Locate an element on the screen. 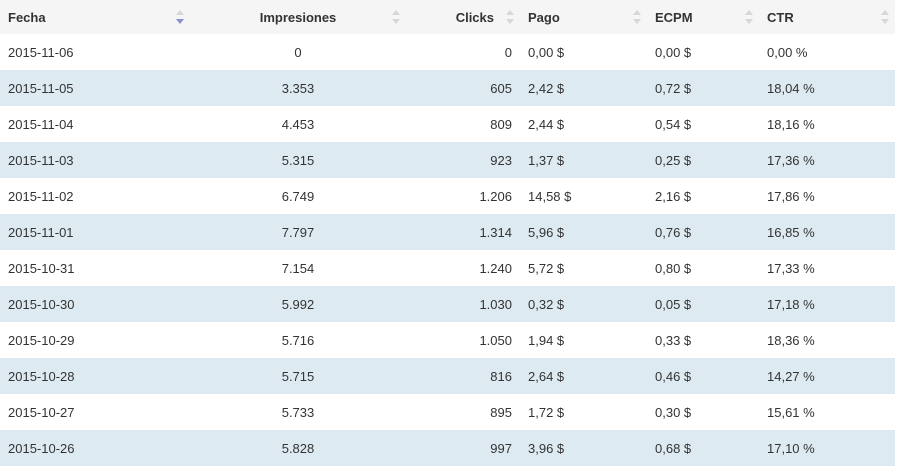 The width and height of the screenshot is (897, 469). cell-clicks: 816 is located at coordinates (463, 376).